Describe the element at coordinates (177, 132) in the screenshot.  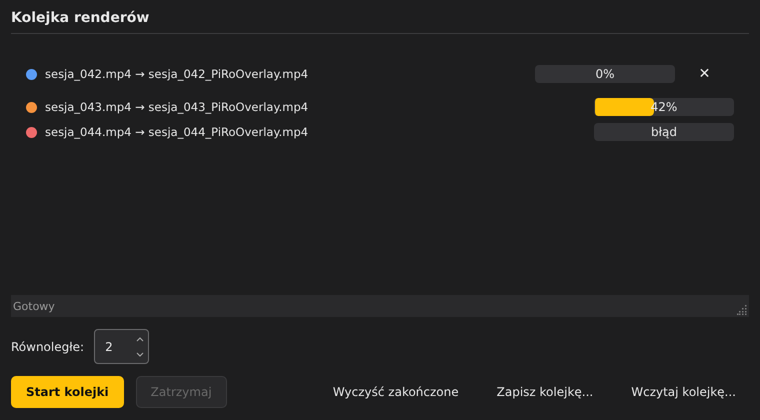
I see `job-name: sesja_044.mp4 → sesja_044_PiRoOverlay.mp4` at that location.